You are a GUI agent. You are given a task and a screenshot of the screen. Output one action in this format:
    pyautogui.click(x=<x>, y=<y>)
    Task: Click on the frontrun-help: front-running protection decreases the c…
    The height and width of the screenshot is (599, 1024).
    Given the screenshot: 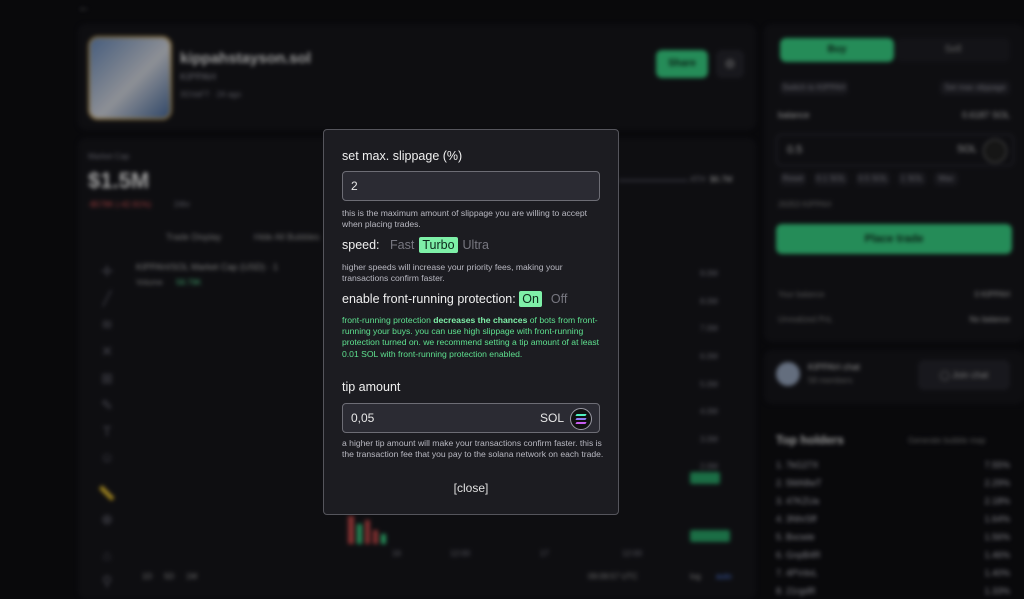 What is the action you would take?
    pyautogui.click(x=471, y=337)
    